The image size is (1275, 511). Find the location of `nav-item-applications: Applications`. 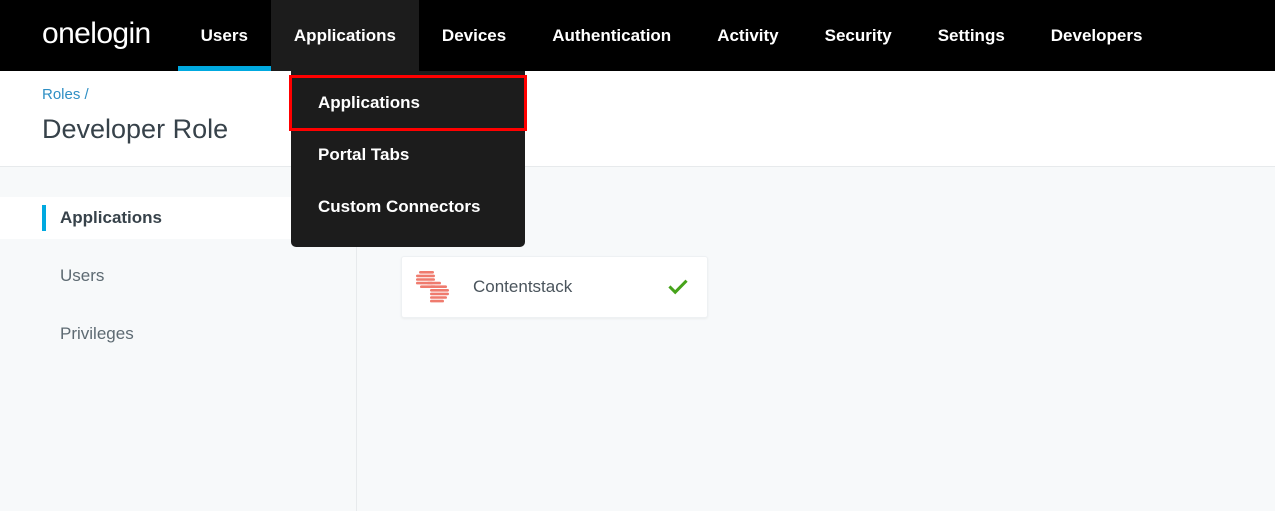

nav-item-applications: Applications is located at coordinates (344, 35).